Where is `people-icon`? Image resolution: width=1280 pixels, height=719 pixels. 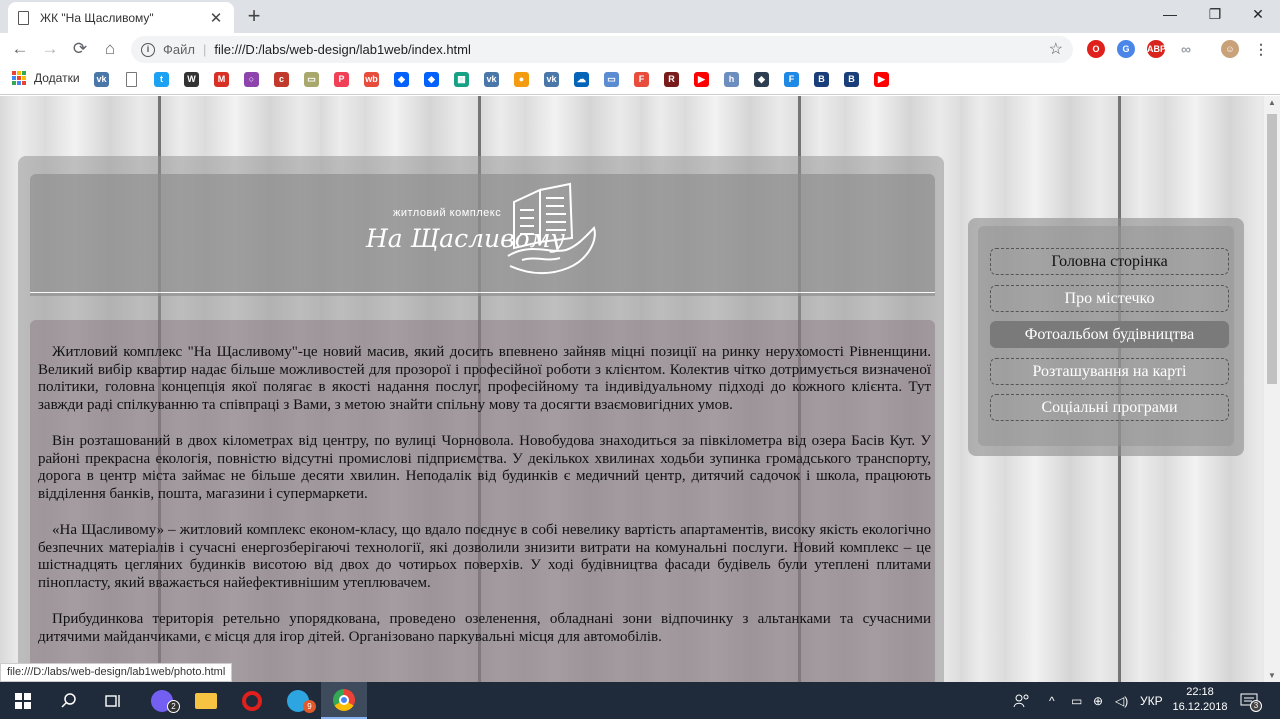 people-icon is located at coordinates (1022, 700).